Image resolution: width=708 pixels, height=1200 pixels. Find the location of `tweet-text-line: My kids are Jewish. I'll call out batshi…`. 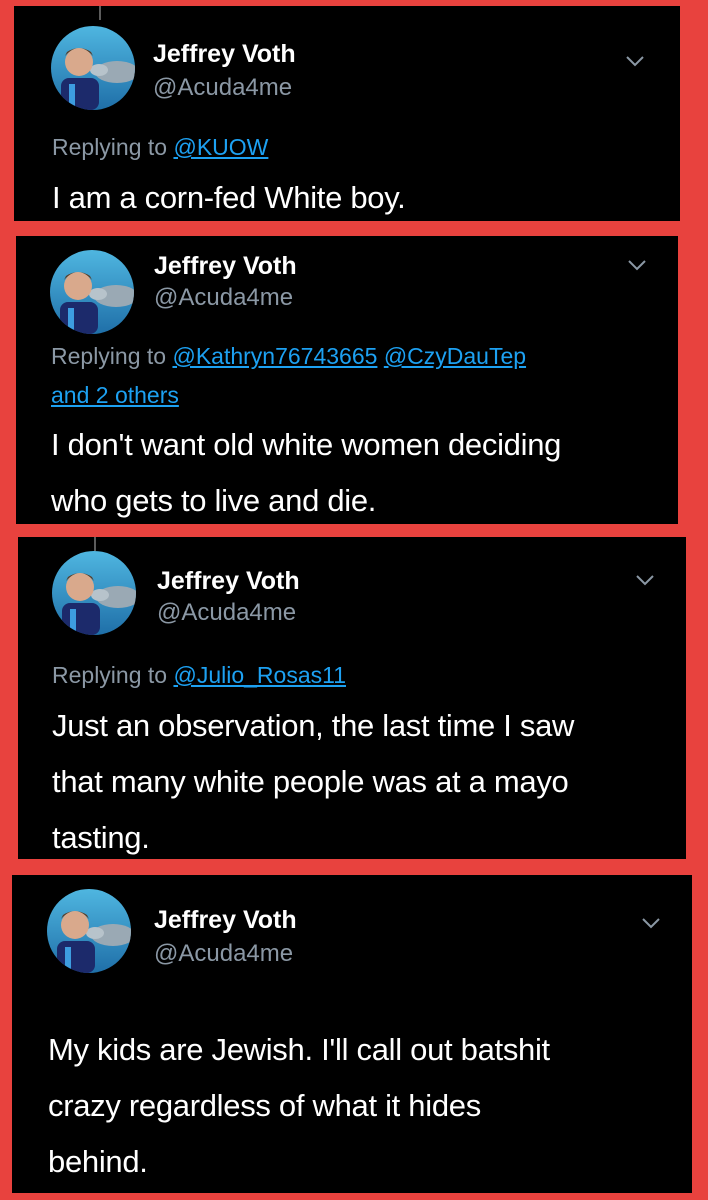

tweet-text-line: My kids are Jewish. I'll call out batshi… is located at coordinates (299, 1049).